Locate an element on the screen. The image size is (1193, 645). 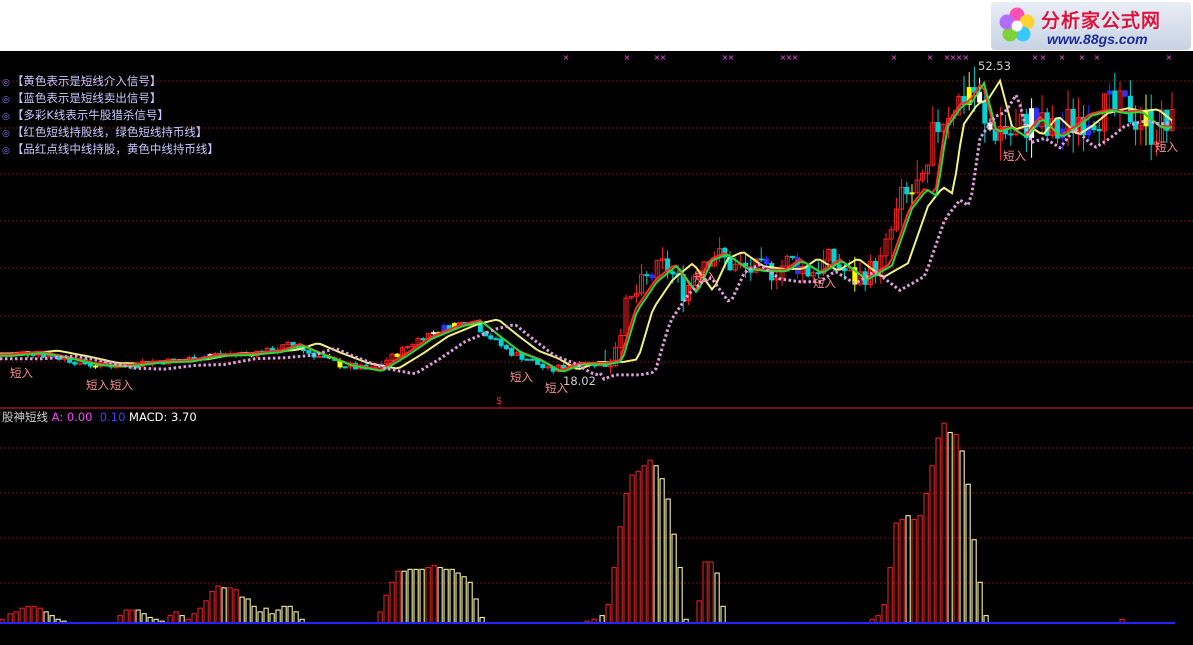
legend-text: 【蓝色表示是短线卖出信号】 is located at coordinates (86, 98).